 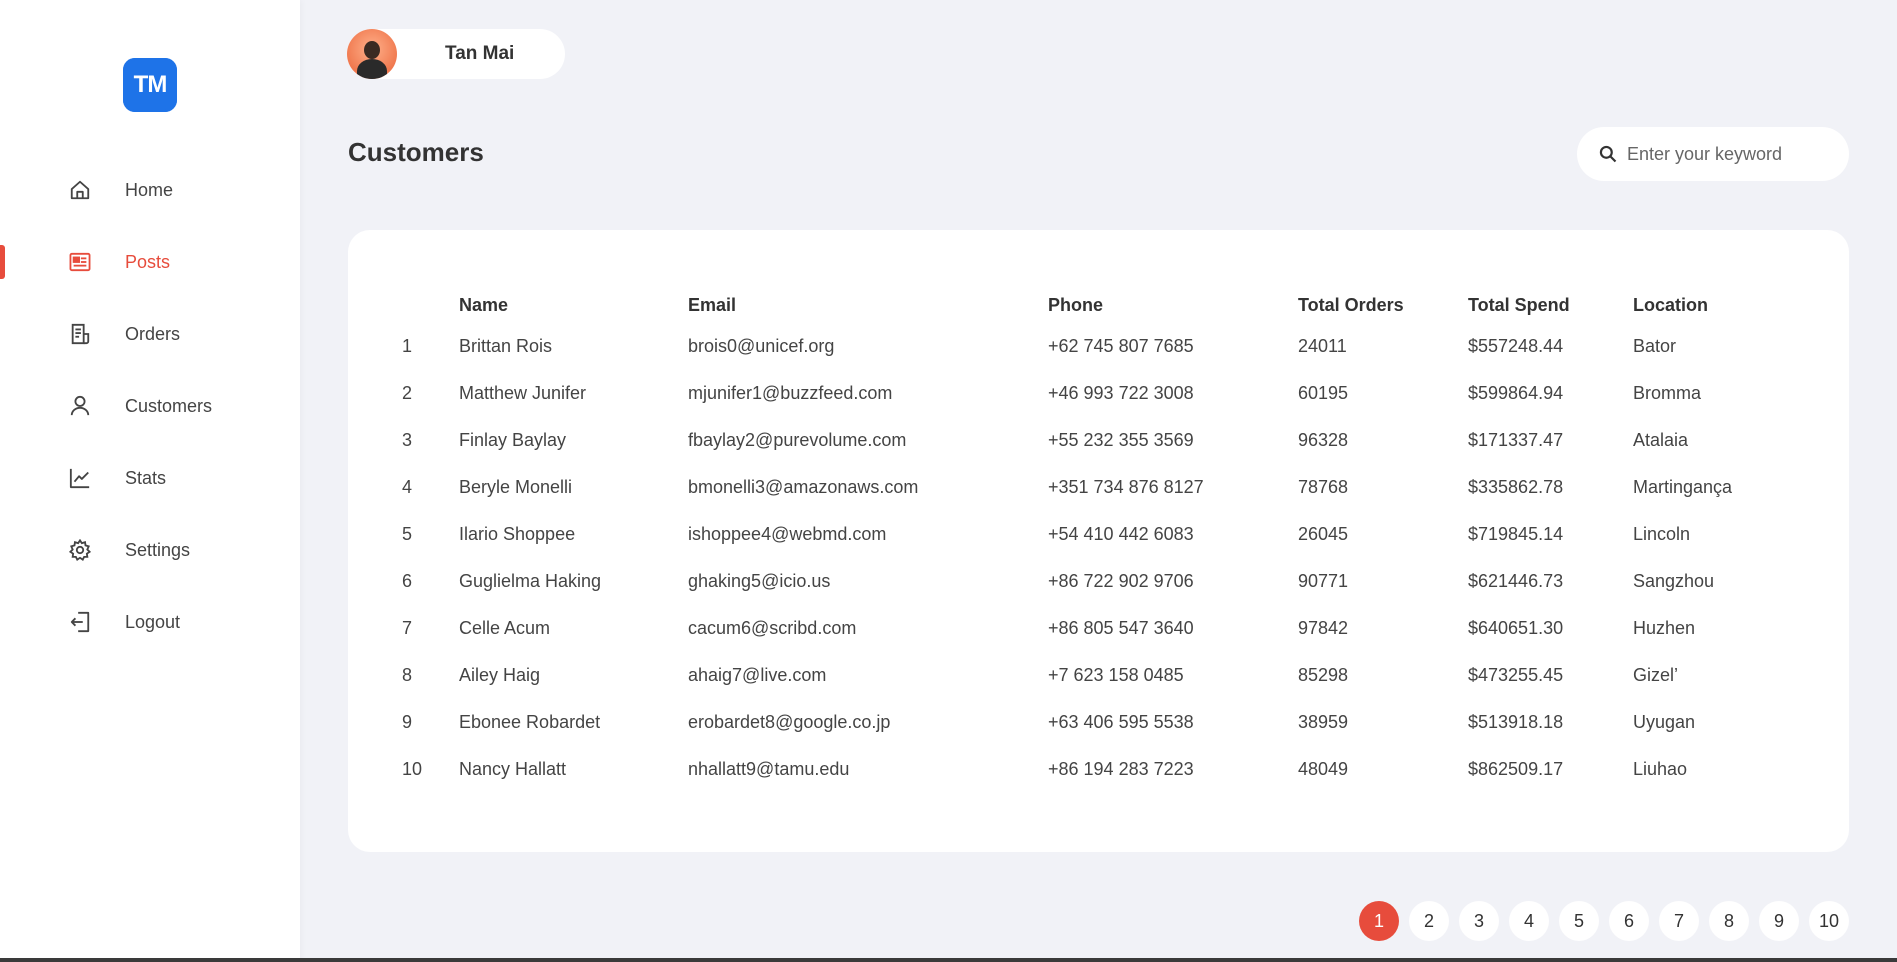 What do you see at coordinates (1664, 628) in the screenshot?
I see `cell-location: Huzhen` at bounding box center [1664, 628].